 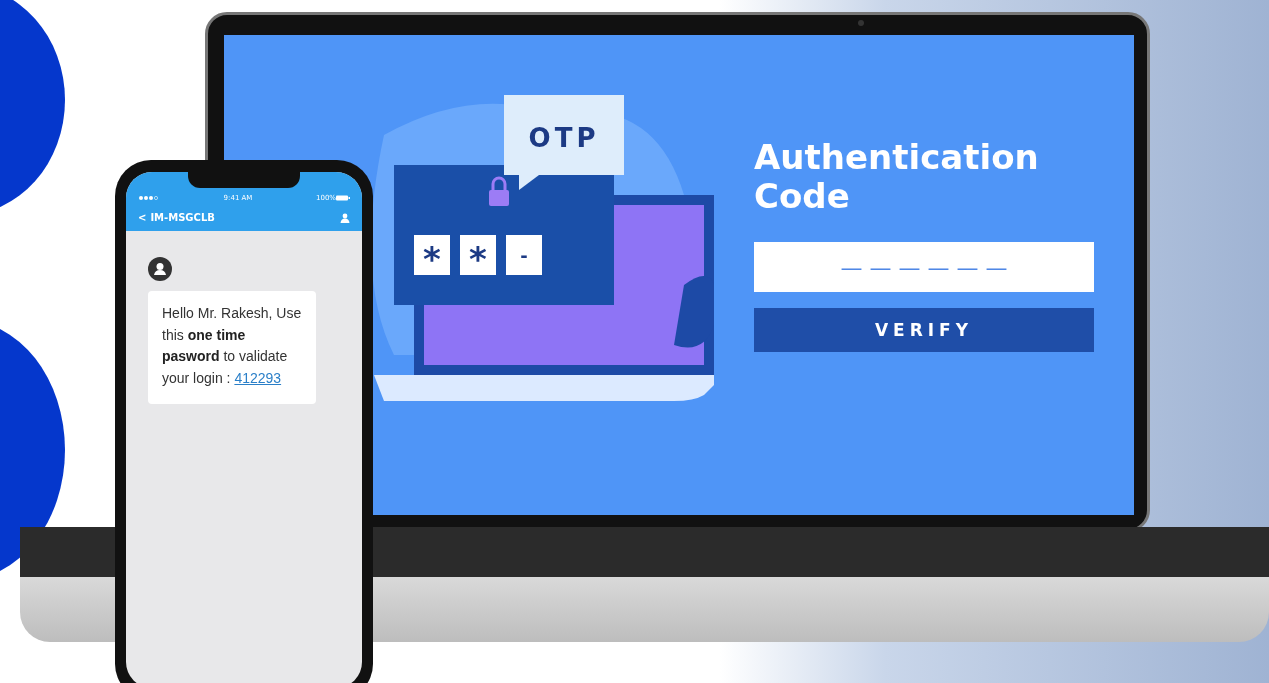 What do you see at coordinates (564, 138) in the screenshot?
I see `otp-label: OTP` at bounding box center [564, 138].